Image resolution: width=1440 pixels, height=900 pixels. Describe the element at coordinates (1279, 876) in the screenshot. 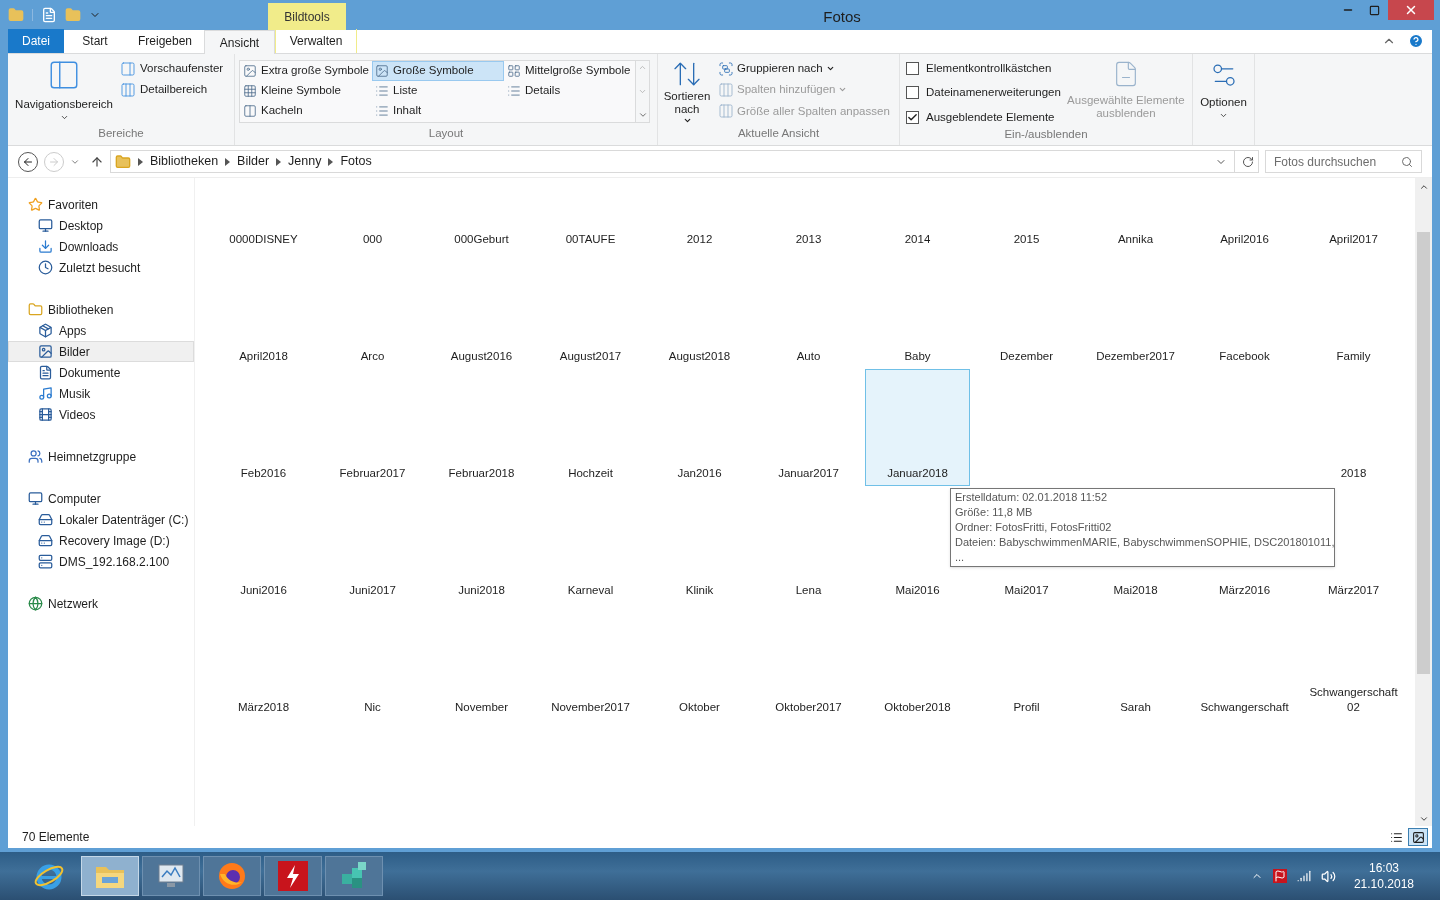

I see `flag-icon` at that location.